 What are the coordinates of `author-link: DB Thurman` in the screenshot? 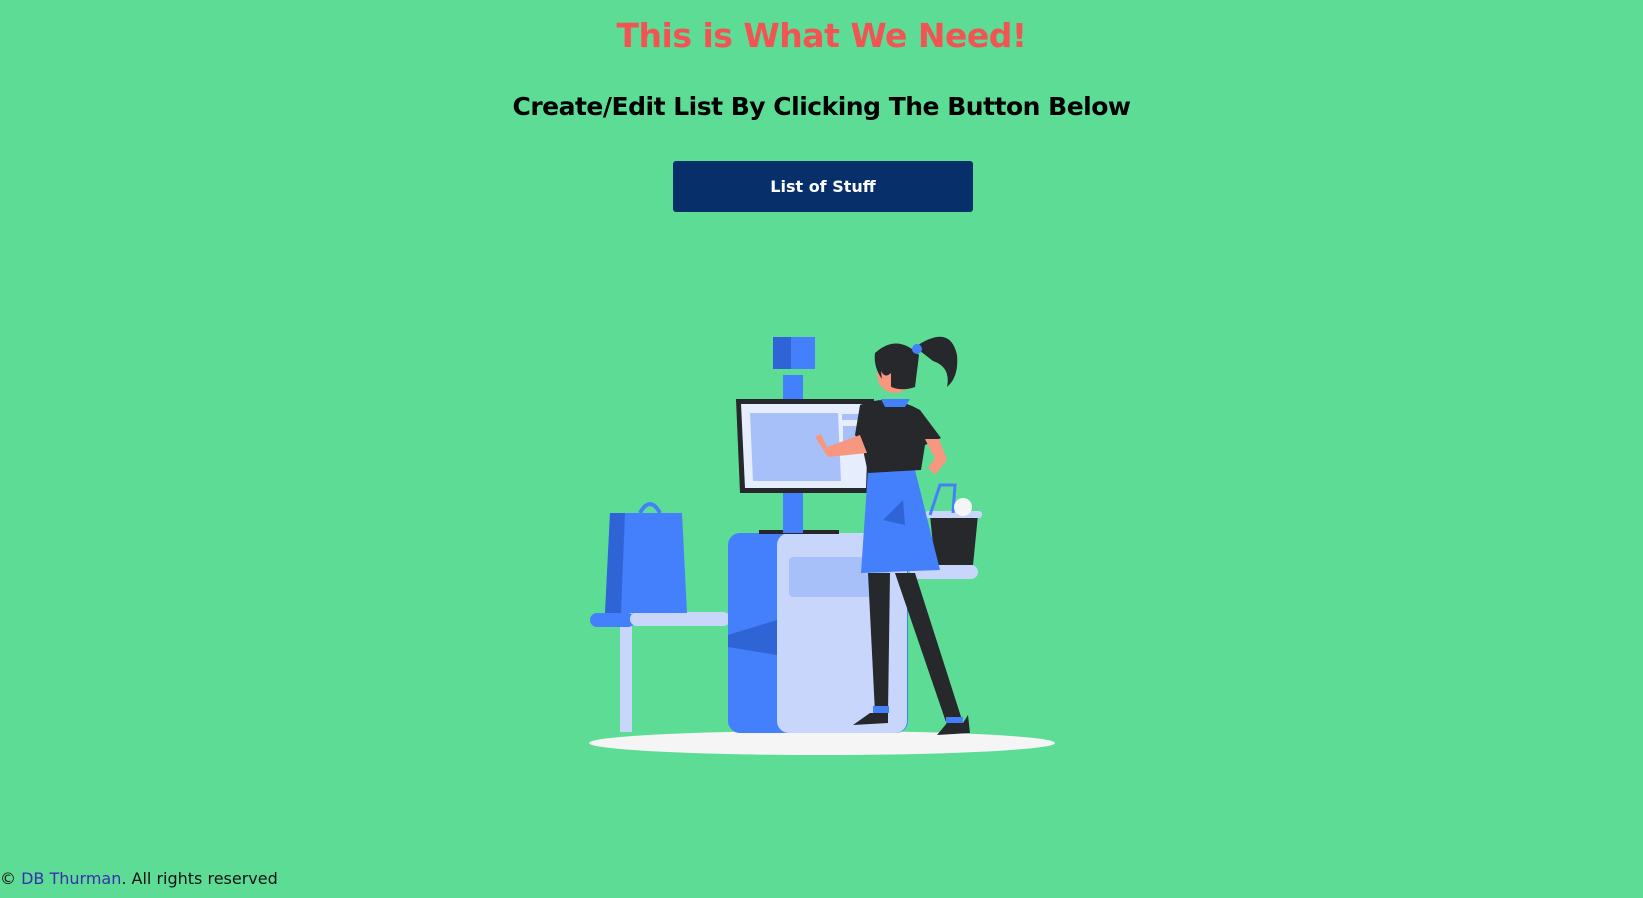 It's located at (71, 878).